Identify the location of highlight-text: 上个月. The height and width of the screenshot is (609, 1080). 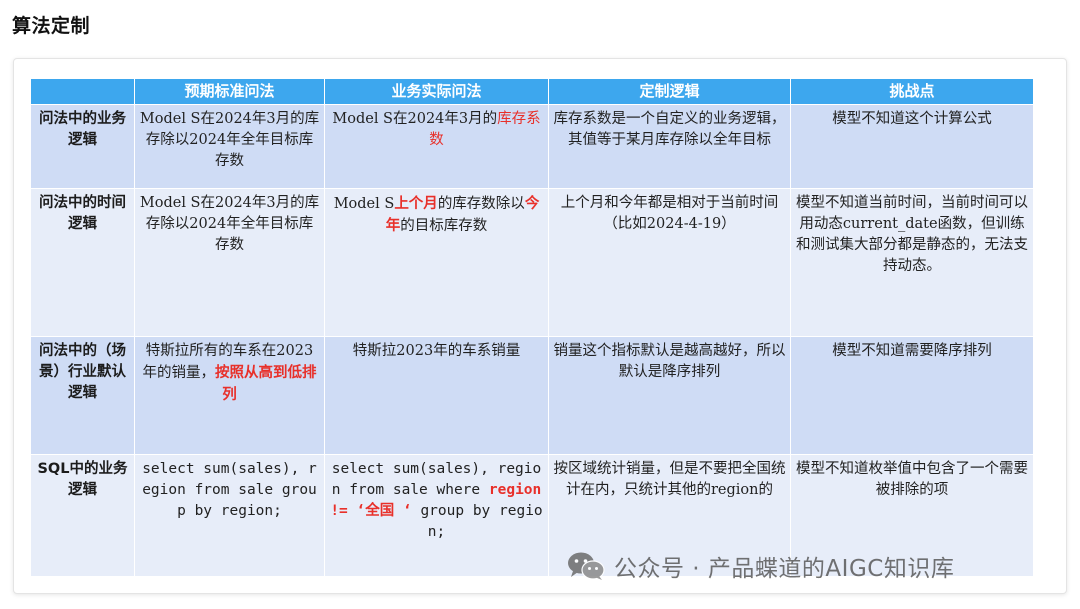
(416, 203).